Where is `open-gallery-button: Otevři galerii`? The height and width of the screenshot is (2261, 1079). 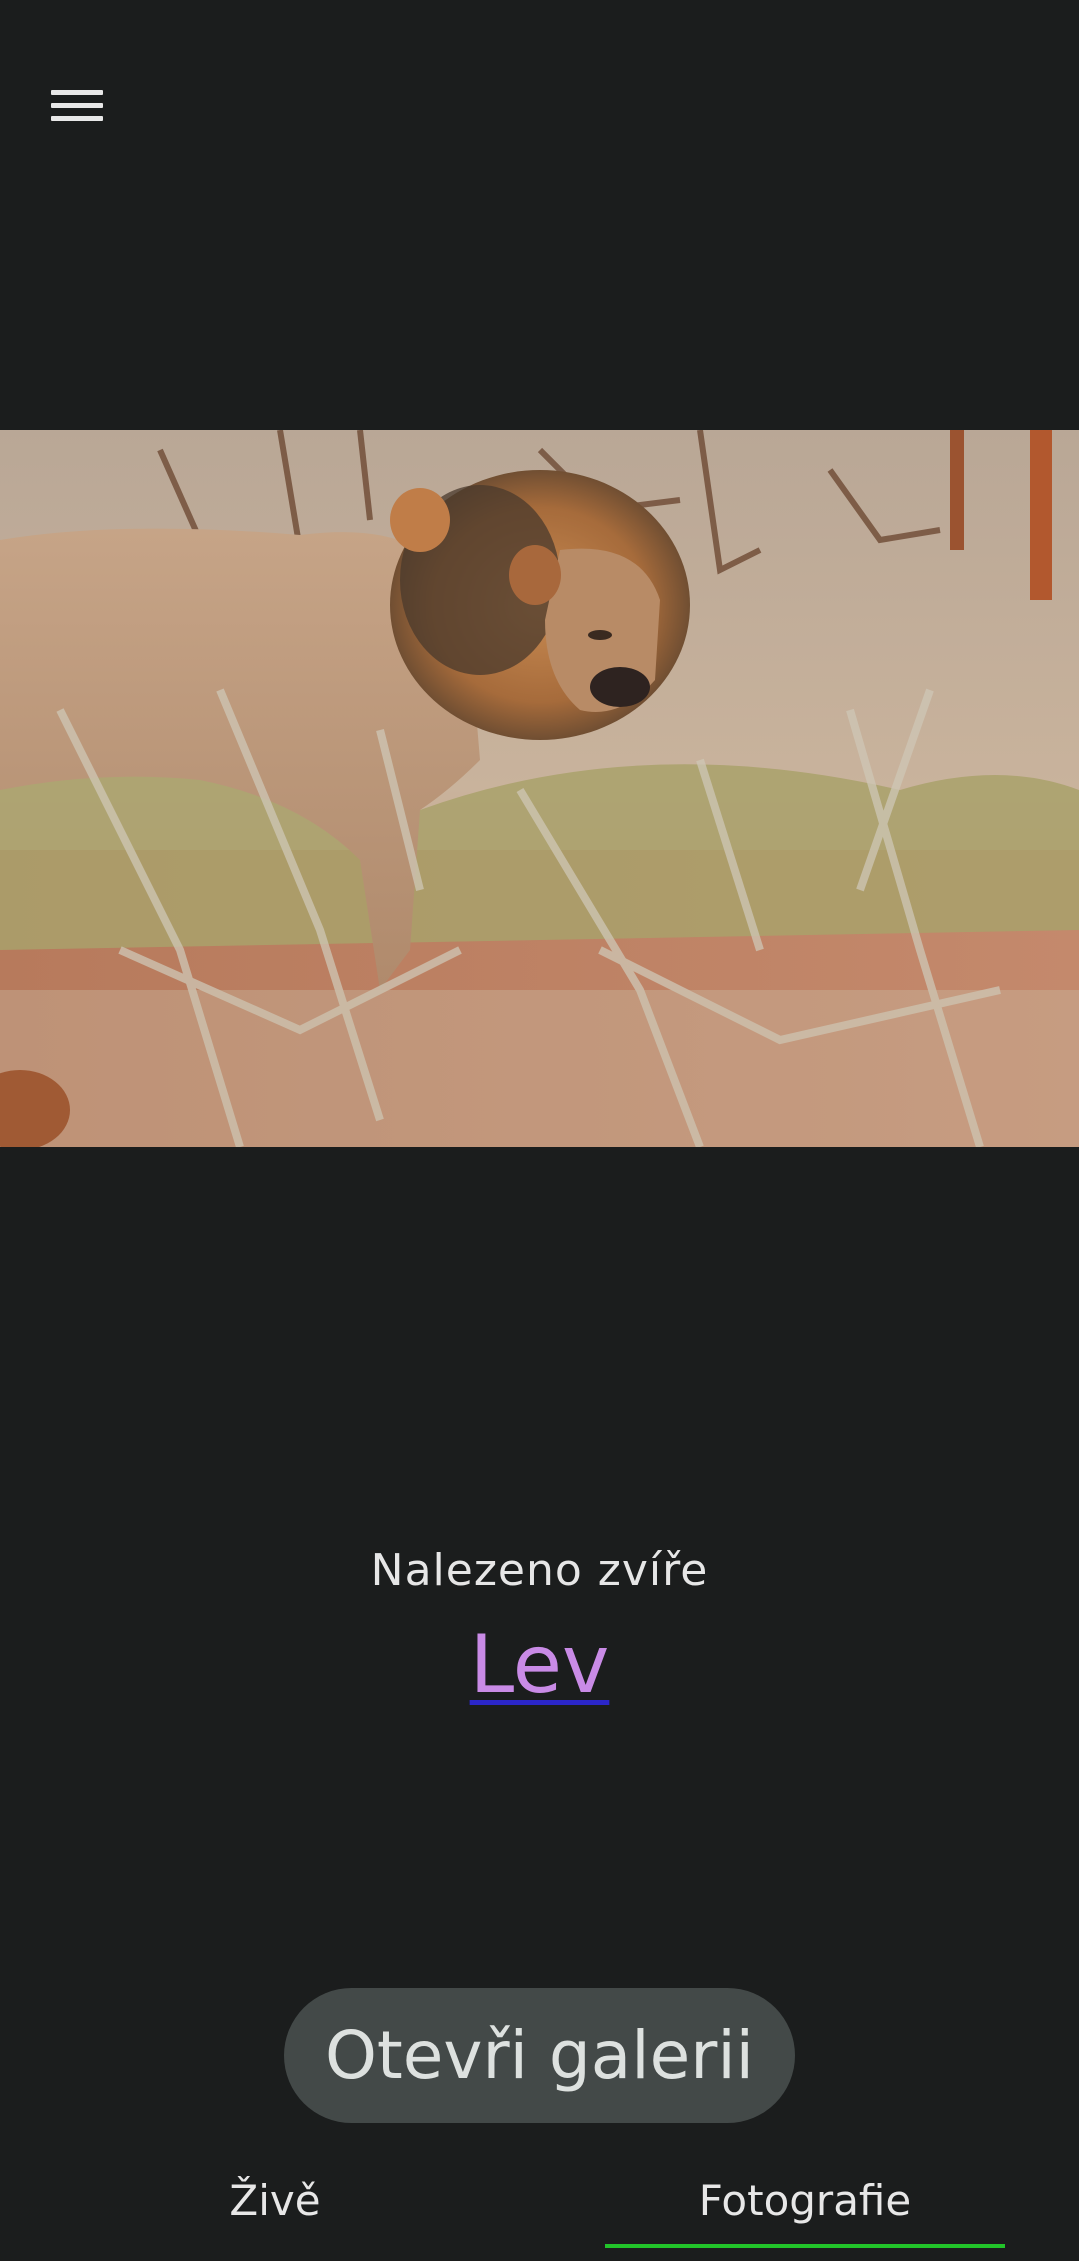 open-gallery-button: Otevři galerii is located at coordinates (539, 2055).